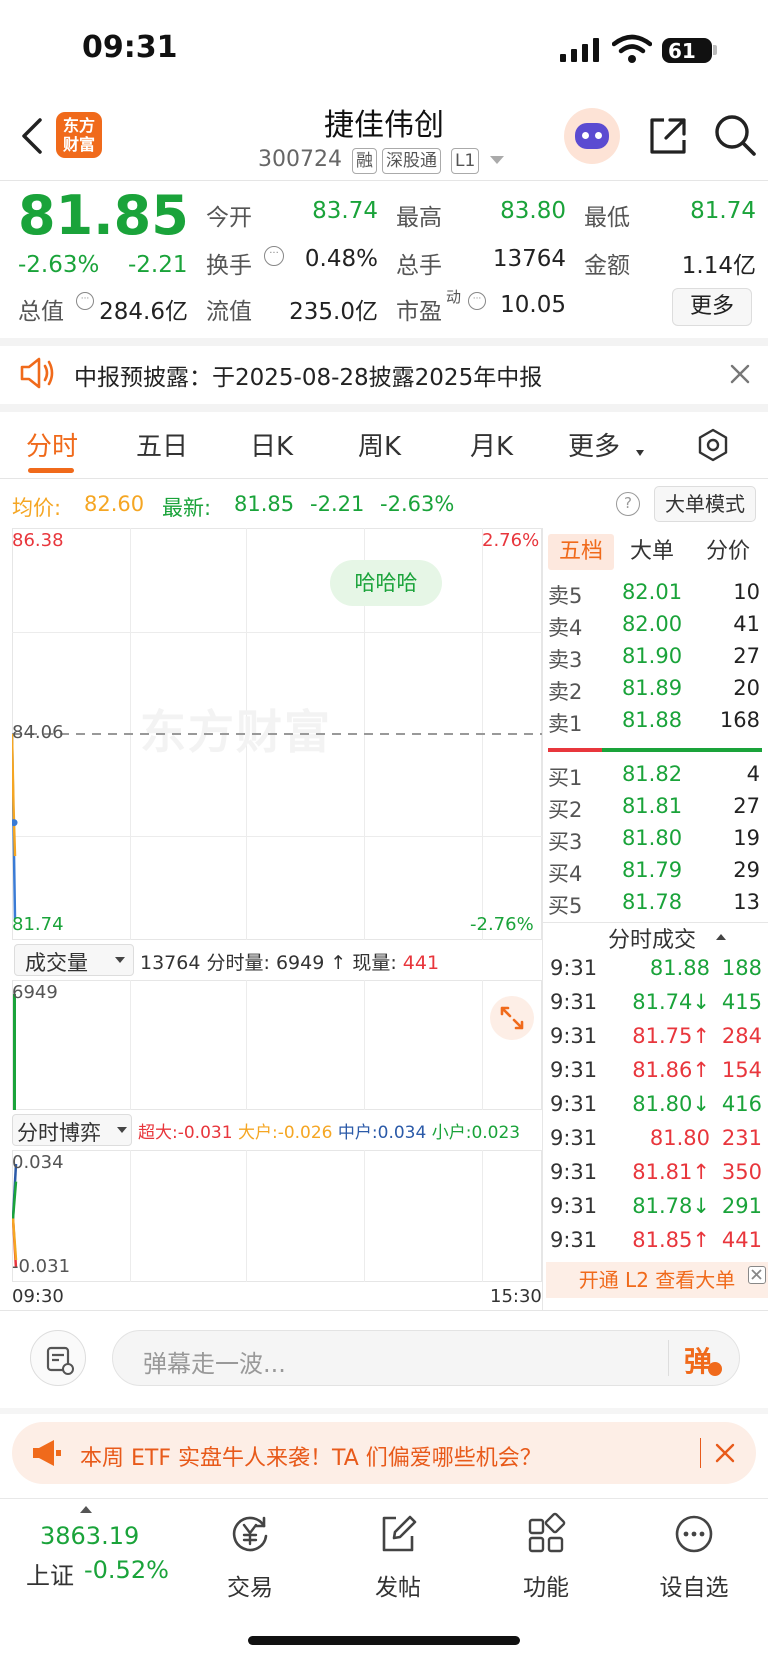 This screenshot has width=768, height=1663. What do you see at coordinates (728, 552) in the screenshot?
I see `orderbook-tab-price: 分价` at bounding box center [728, 552].